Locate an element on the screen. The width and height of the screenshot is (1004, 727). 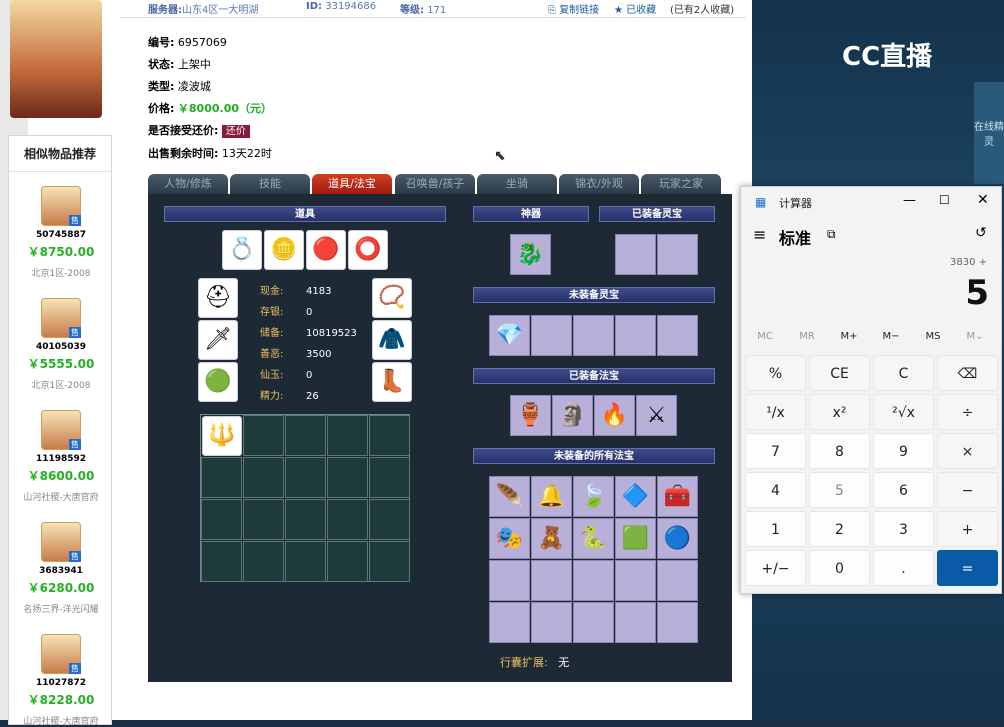
memory-add: M+ is located at coordinates (849, 336).